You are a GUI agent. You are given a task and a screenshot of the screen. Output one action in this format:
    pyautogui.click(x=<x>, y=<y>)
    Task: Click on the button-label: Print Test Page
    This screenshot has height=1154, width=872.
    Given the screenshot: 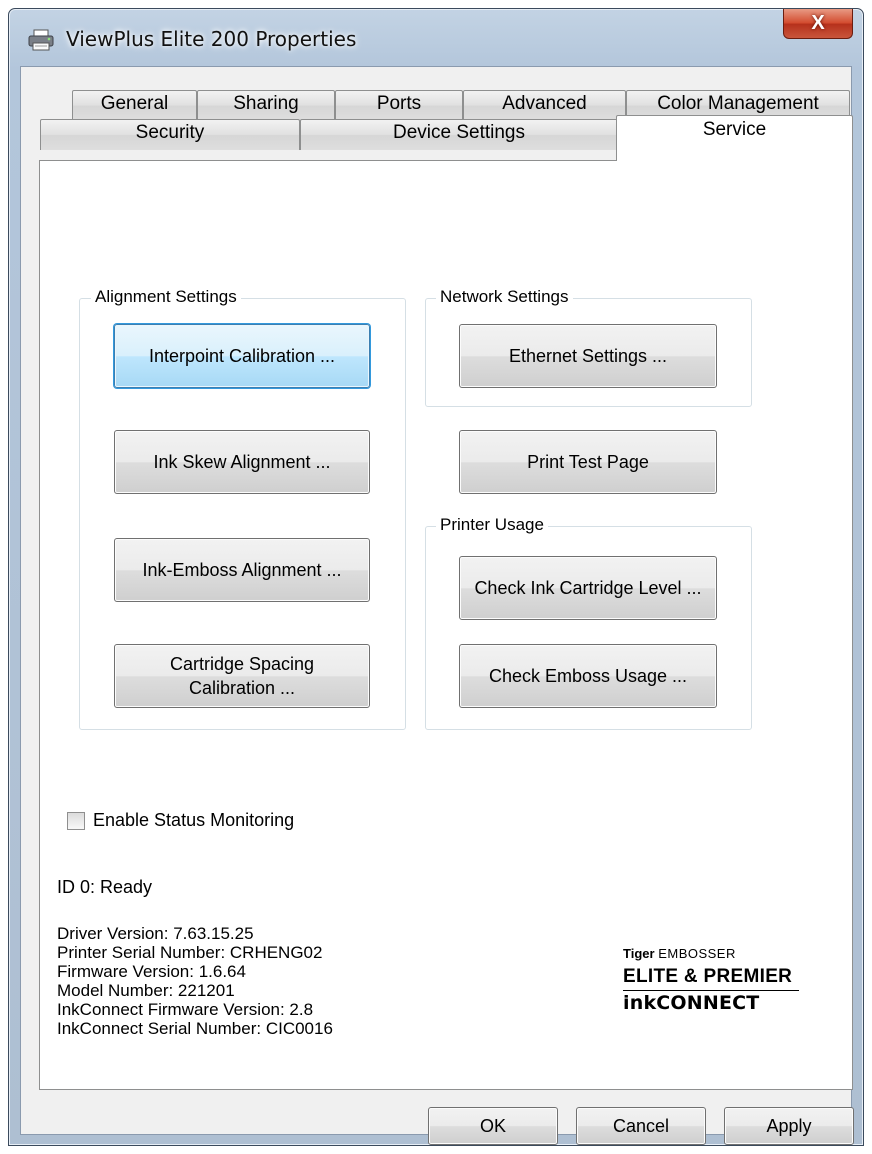 What is the action you would take?
    pyautogui.click(x=588, y=462)
    